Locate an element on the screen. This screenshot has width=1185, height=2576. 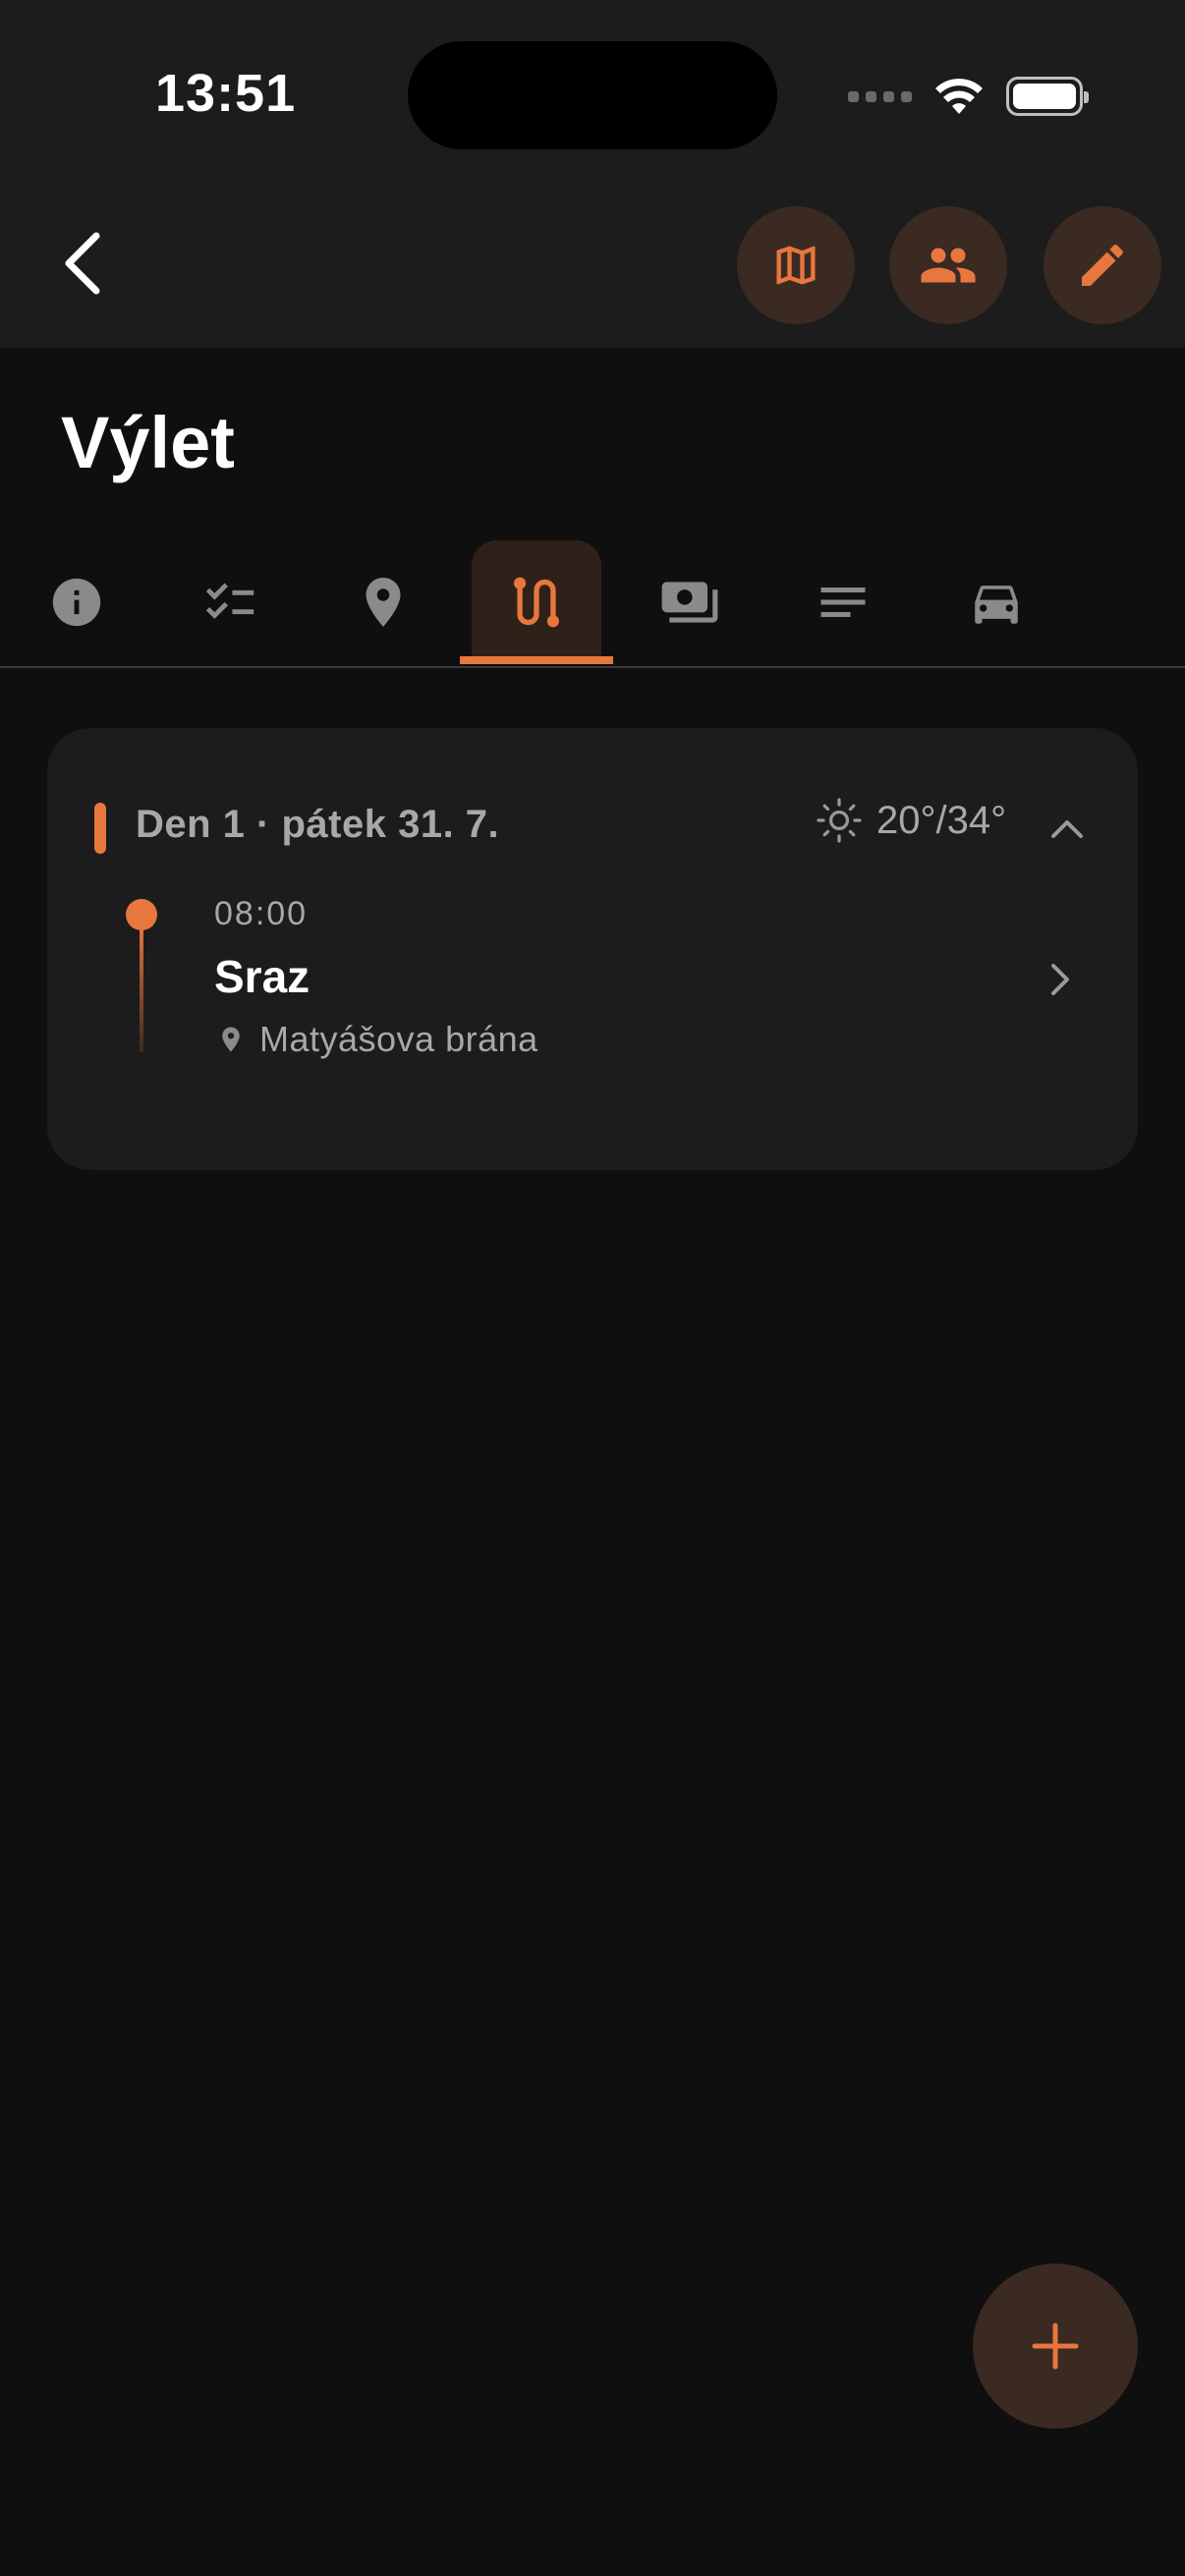
tab-expenses is located at coordinates (690, 602).